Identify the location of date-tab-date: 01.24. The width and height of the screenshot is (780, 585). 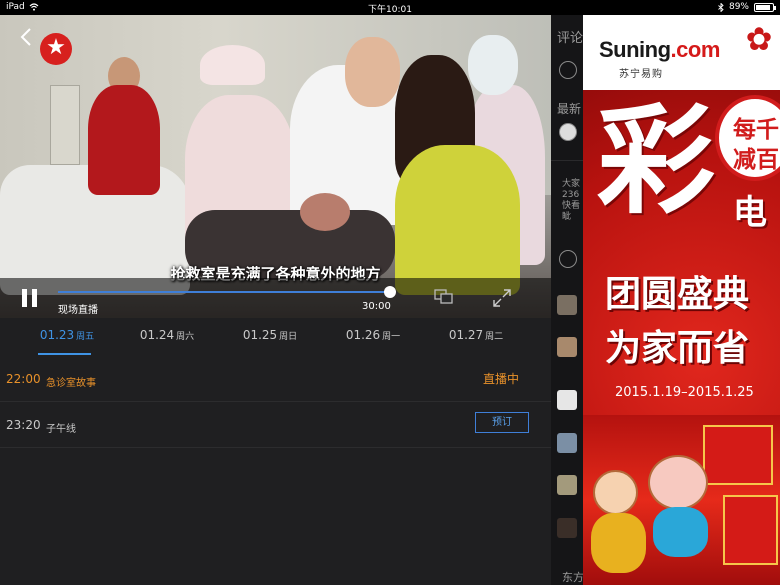
(157, 335).